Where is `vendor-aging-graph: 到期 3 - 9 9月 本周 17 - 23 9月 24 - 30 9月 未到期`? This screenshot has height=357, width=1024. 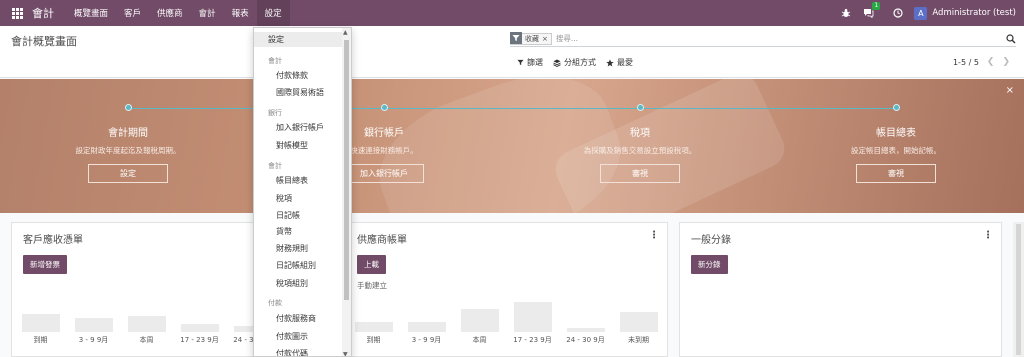 vendor-aging-graph: 到期 3 - 9 9月 本周 17 - 23 9月 24 - 30 9月 未到期 is located at coordinates (506, 325).